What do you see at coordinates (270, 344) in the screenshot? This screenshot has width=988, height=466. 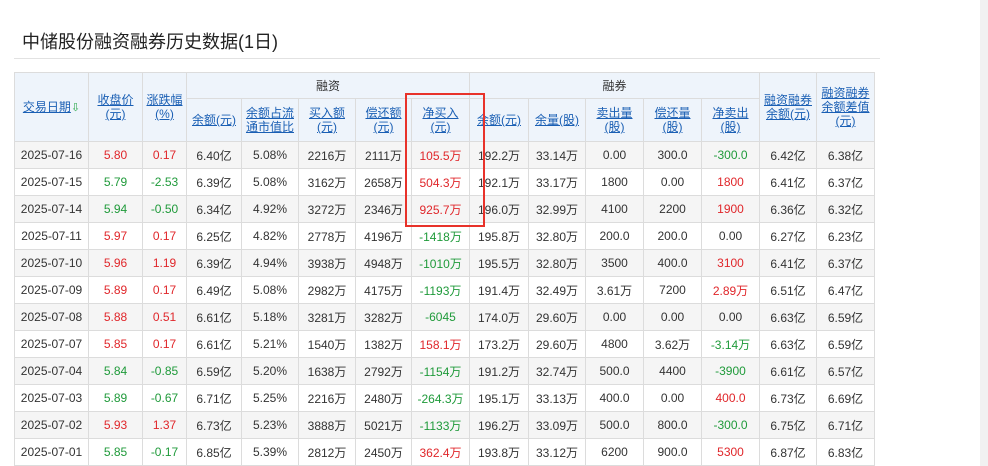 I see `cell-ratio: 5.21%` at bounding box center [270, 344].